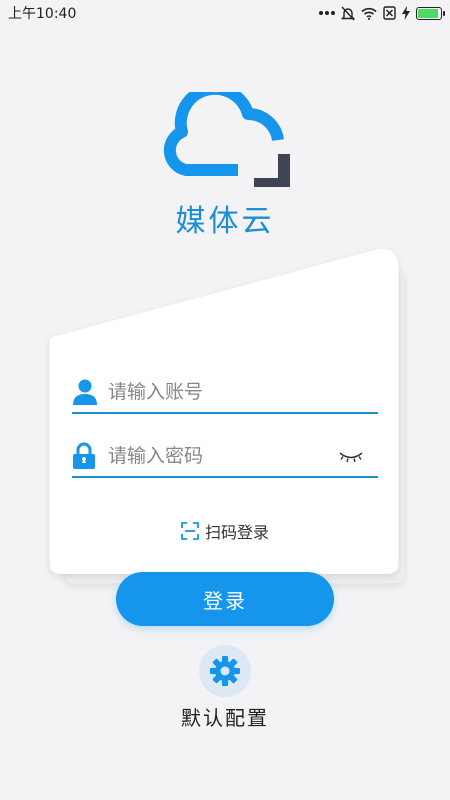 The image size is (450, 800). I want to click on mute-bell-icon, so click(348, 13).